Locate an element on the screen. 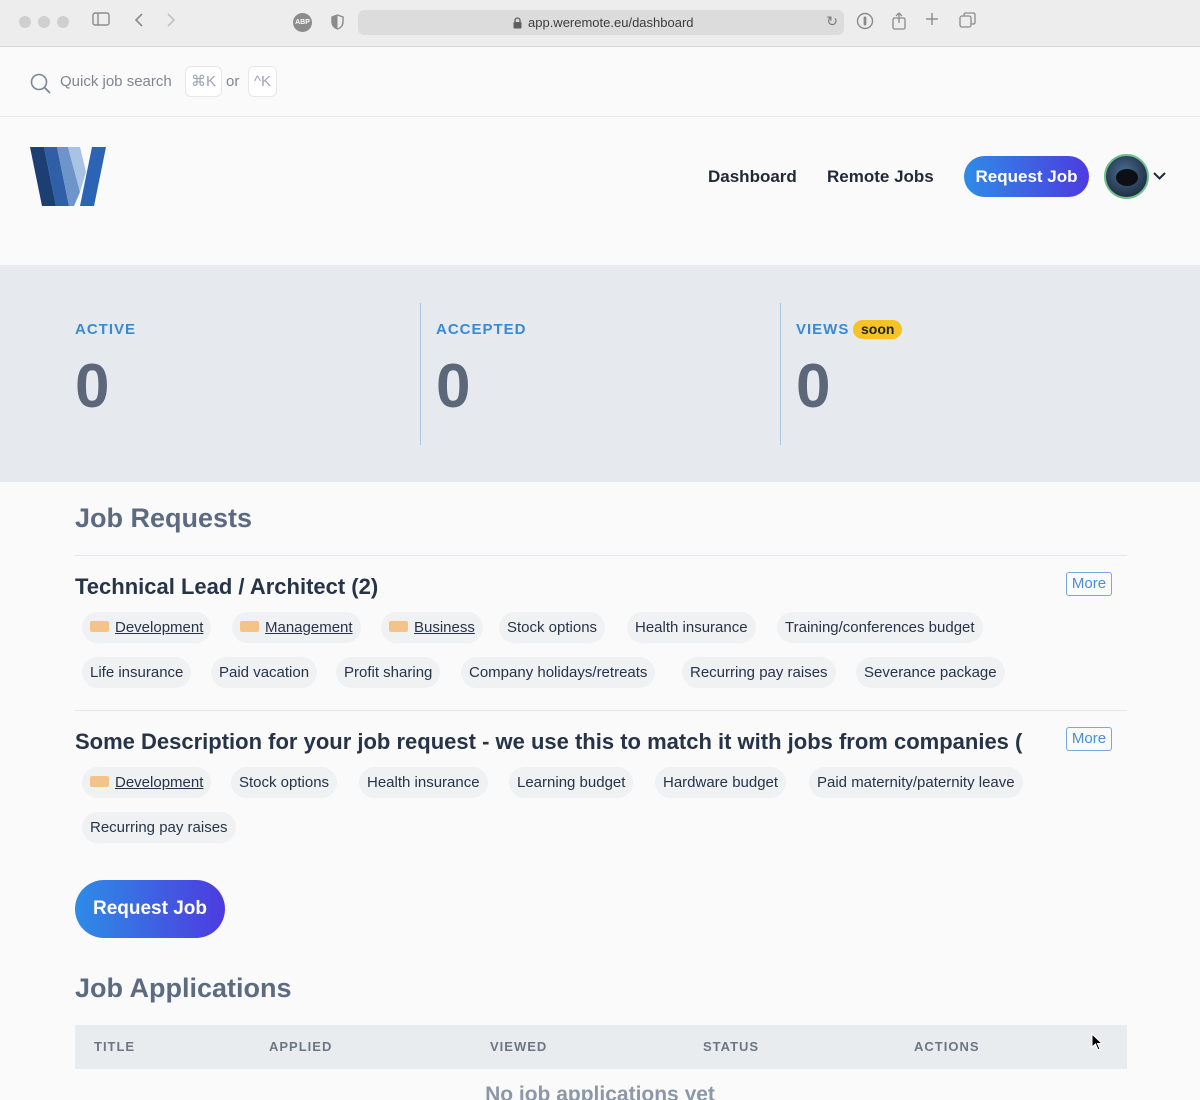 This screenshot has height=1100, width=1200. applications-table-header: TITLE APPLIED VIEWED STATUS ACTIONS is located at coordinates (601, 1047).